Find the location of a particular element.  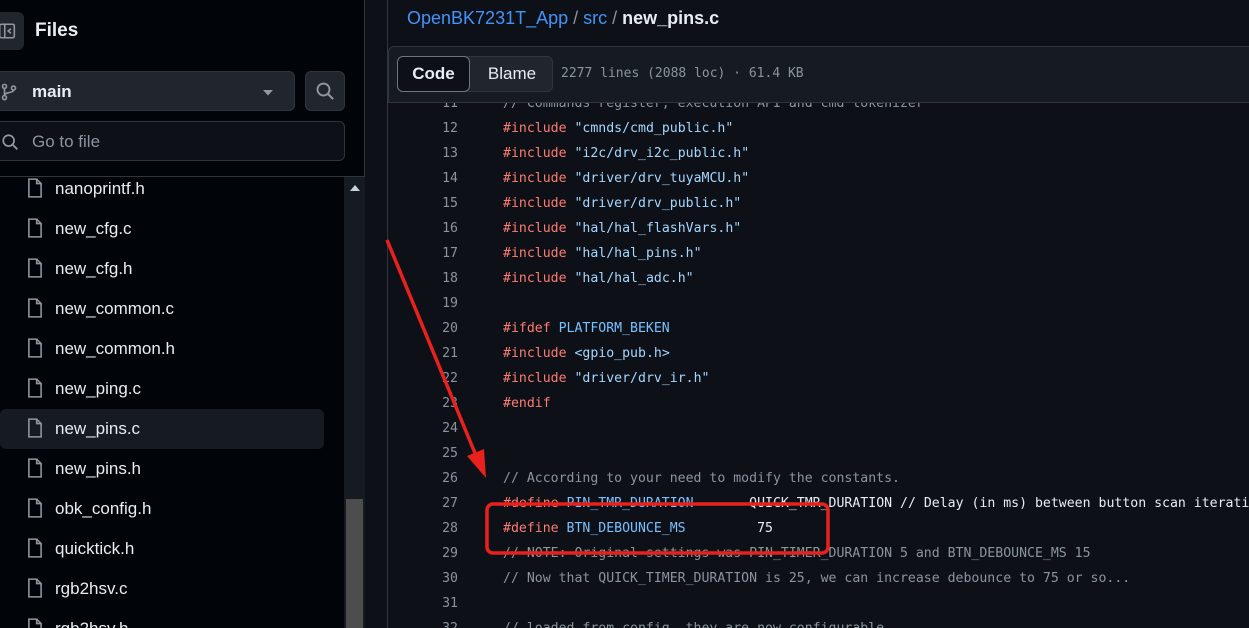

line-number: 15 is located at coordinates (423, 203).